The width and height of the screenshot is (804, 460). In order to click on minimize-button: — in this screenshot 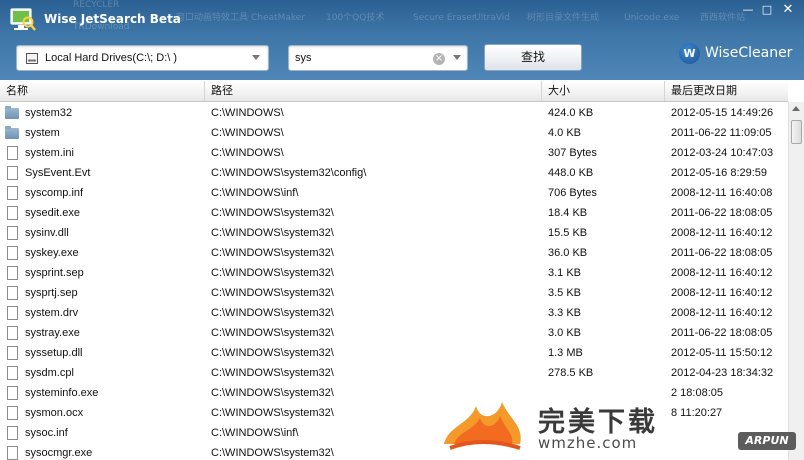, I will do `click(748, 10)`.